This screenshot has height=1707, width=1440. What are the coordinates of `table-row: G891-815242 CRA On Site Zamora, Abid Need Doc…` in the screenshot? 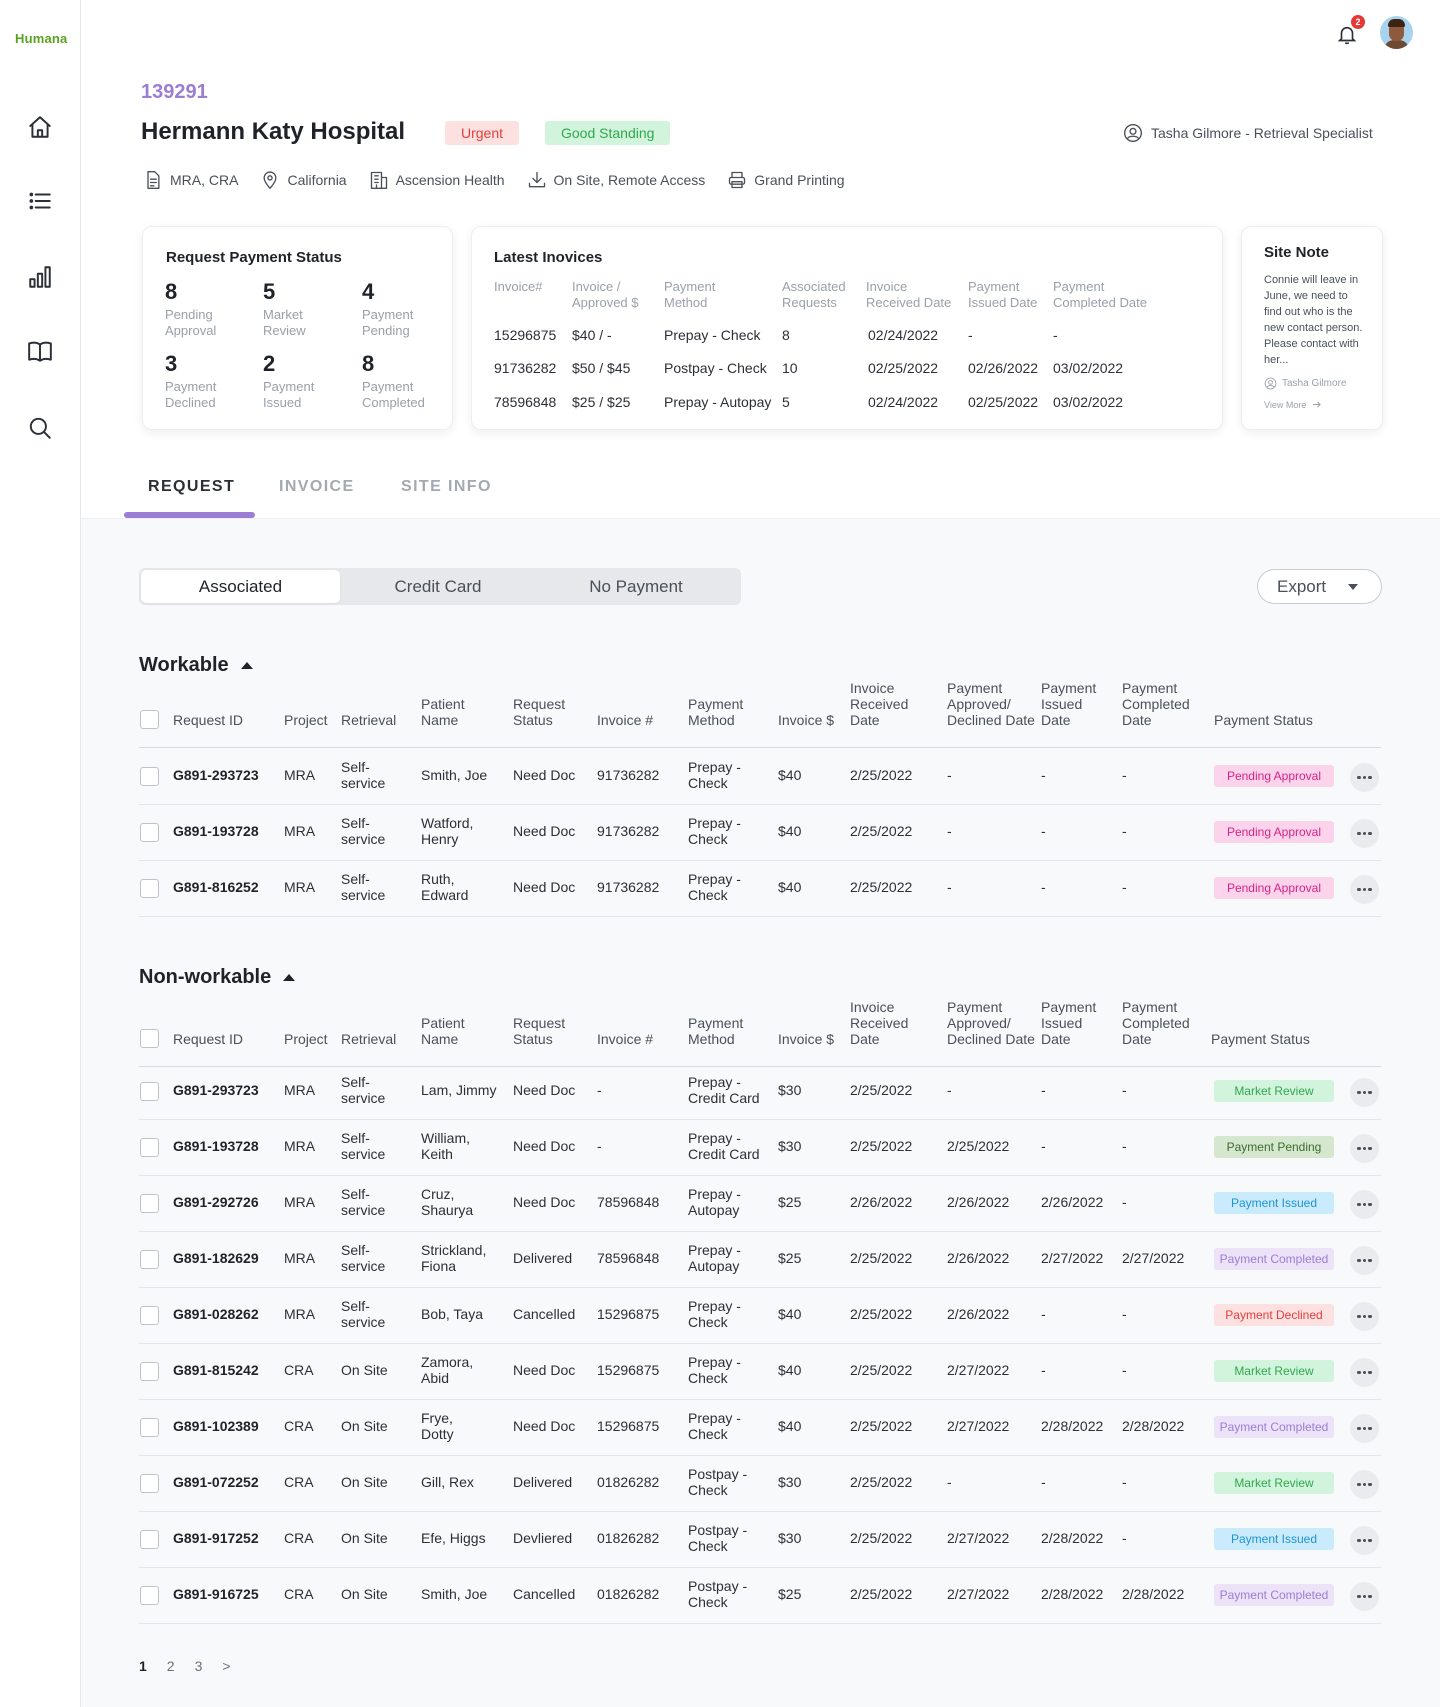 It's located at (760, 1372).